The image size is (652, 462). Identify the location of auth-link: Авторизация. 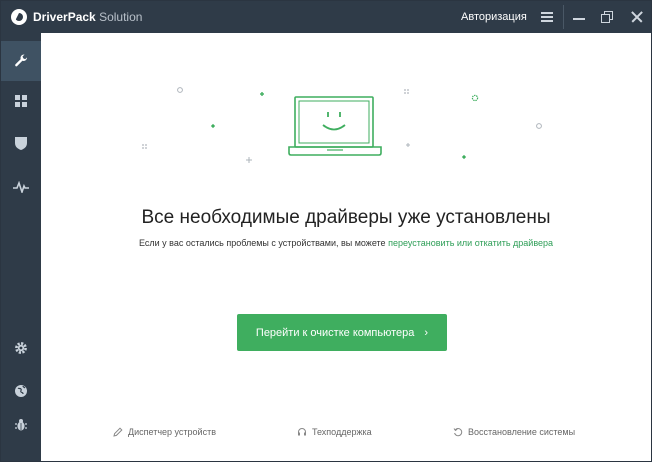
(494, 17).